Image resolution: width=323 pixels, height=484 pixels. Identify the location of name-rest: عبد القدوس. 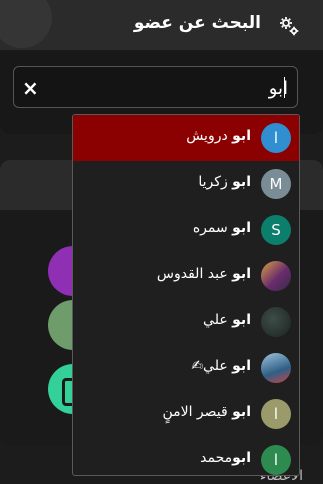
(194, 274).